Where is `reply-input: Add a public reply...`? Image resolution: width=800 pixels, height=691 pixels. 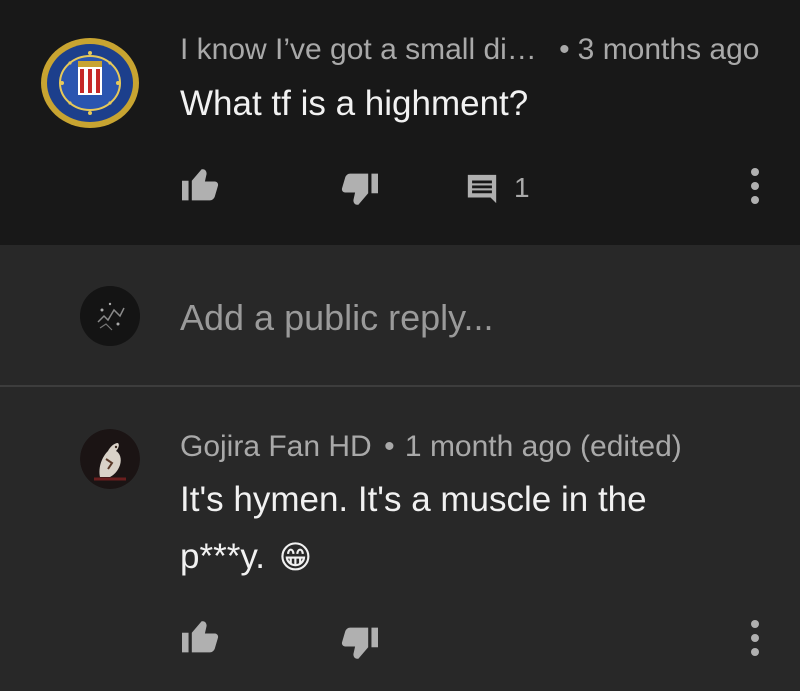 reply-input: Add a public reply... is located at coordinates (337, 318).